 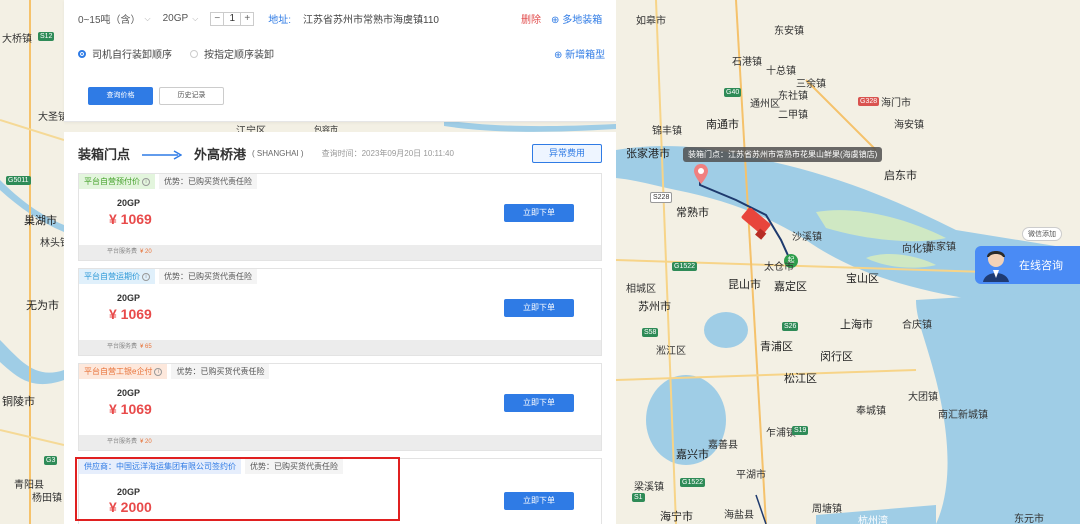 What do you see at coordinates (671, 351) in the screenshot?
I see `map-label: 淞江区` at bounding box center [671, 351].